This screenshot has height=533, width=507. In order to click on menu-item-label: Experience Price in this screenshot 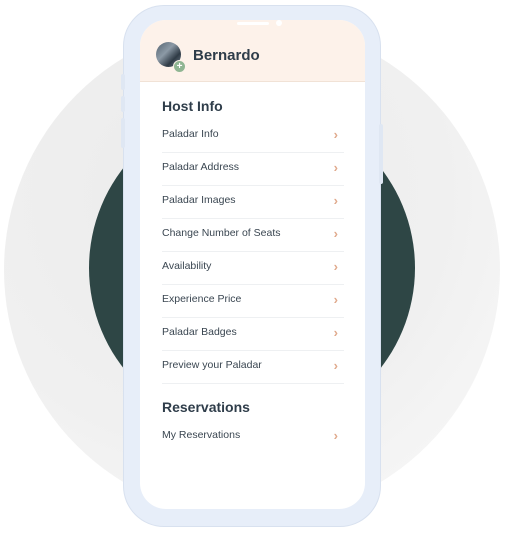, I will do `click(202, 299)`.